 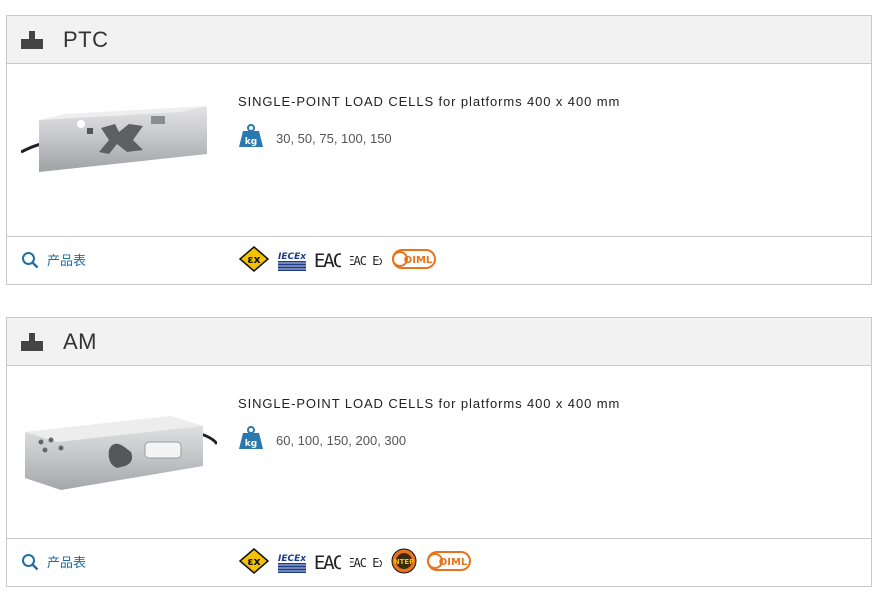 I want to click on product-header: AM, so click(x=439, y=342).